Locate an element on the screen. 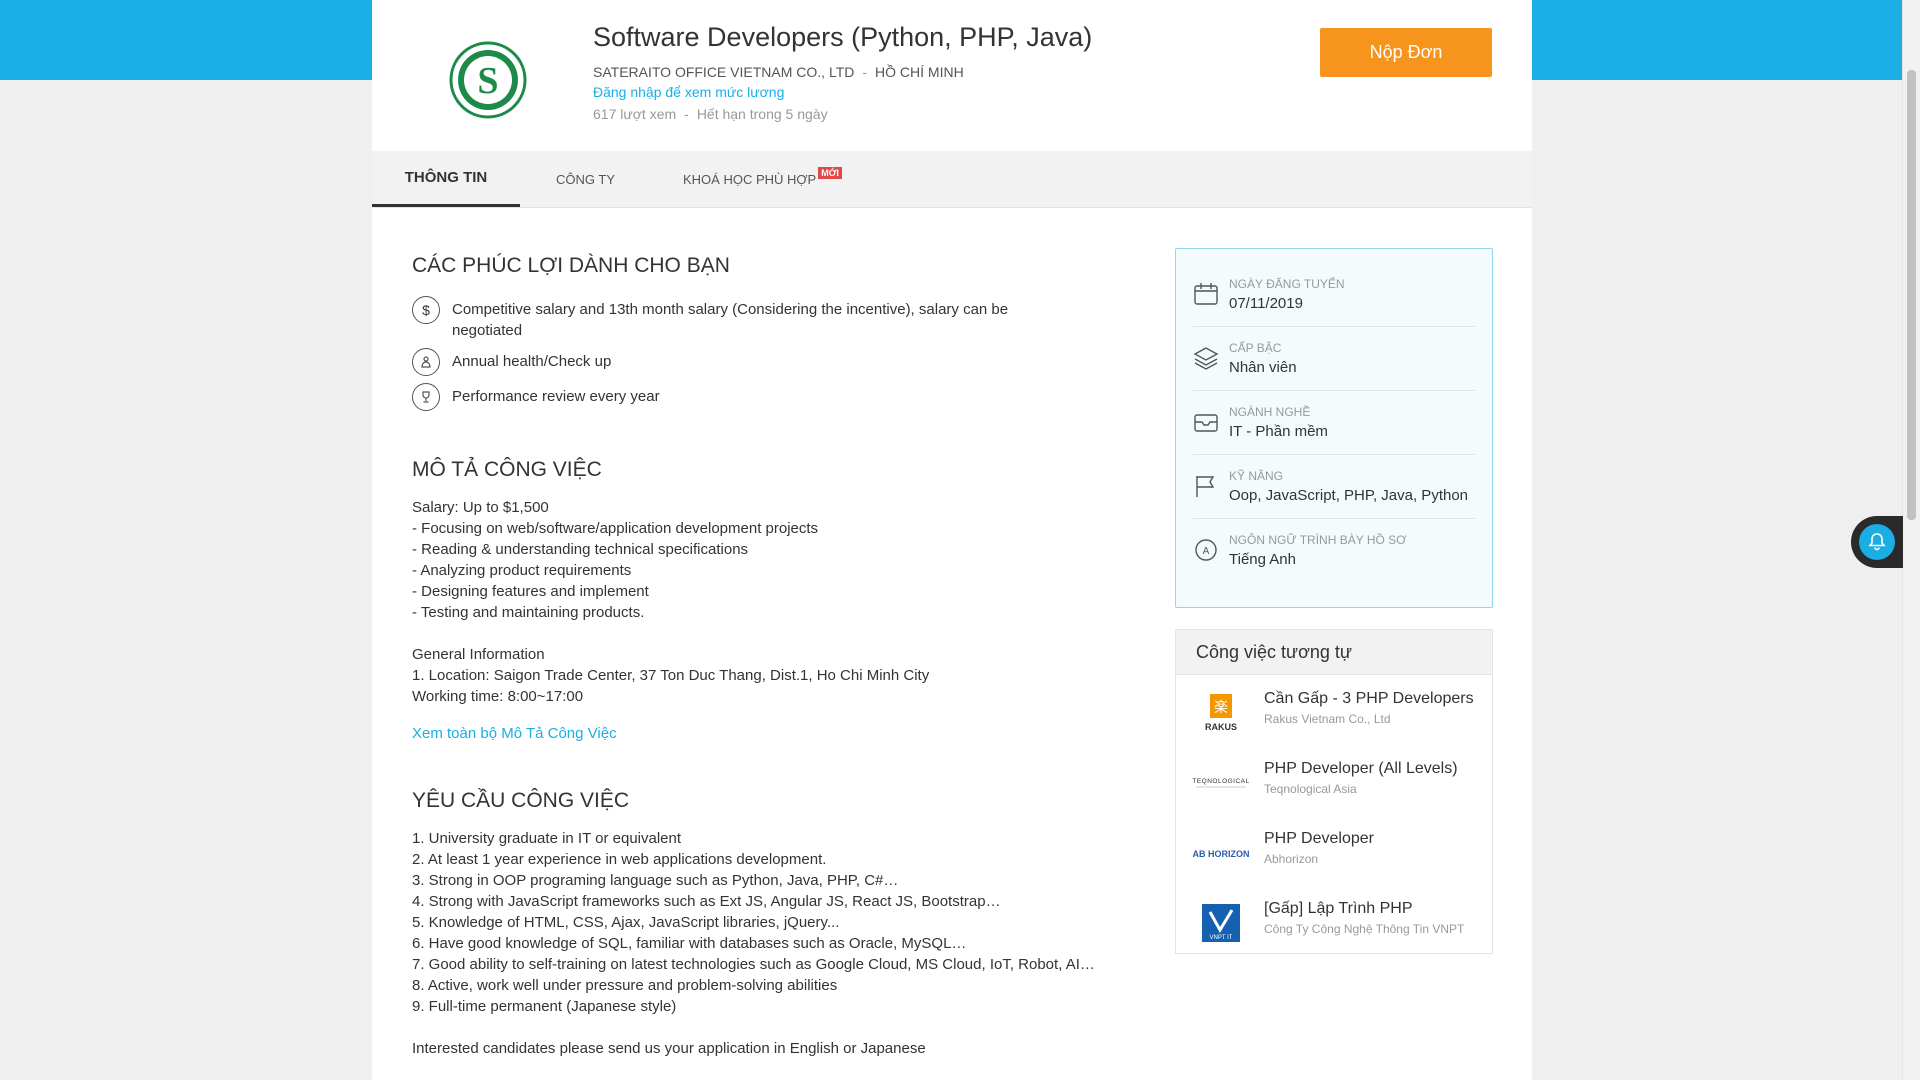 The image size is (1920, 1080). tab-company: CÔNG TY is located at coordinates (585, 179).